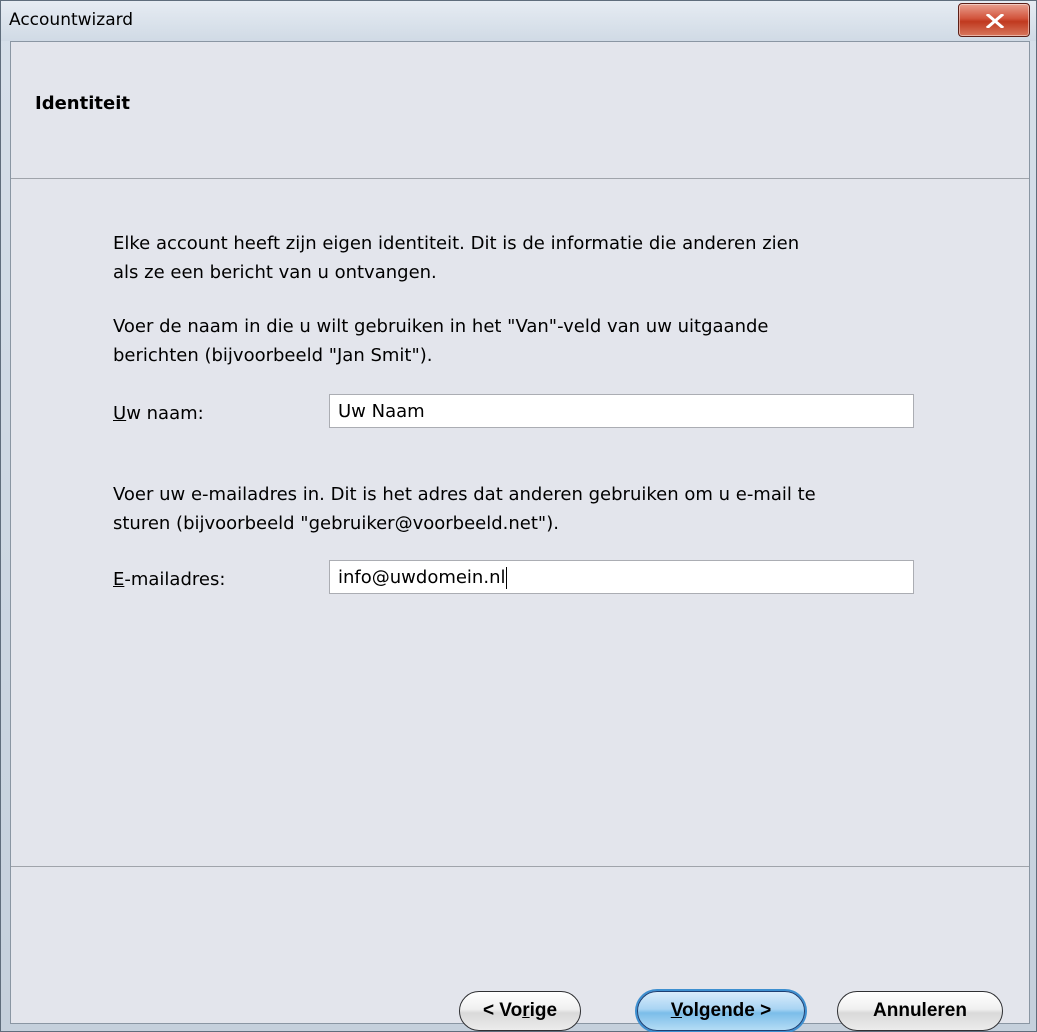 The image size is (1037, 1032). I want to click on email-label: E-mailadres:, so click(169, 579).